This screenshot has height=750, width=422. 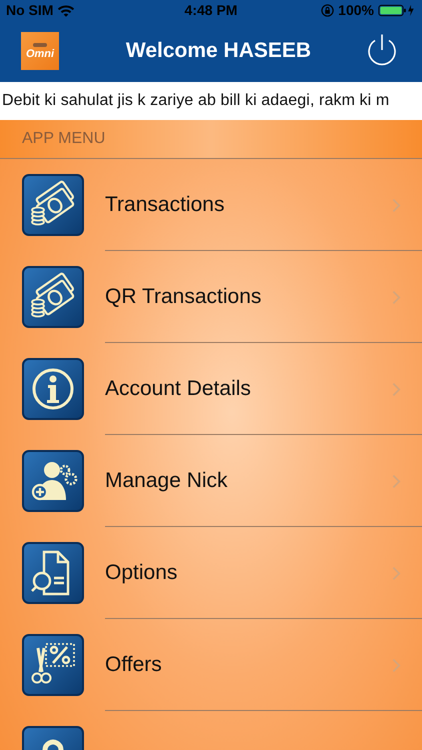 What do you see at coordinates (195, 101) in the screenshot?
I see `ticker-text: Debit ki sahulat jis k zariye ab bill ki adaegi, rakm ki m` at bounding box center [195, 101].